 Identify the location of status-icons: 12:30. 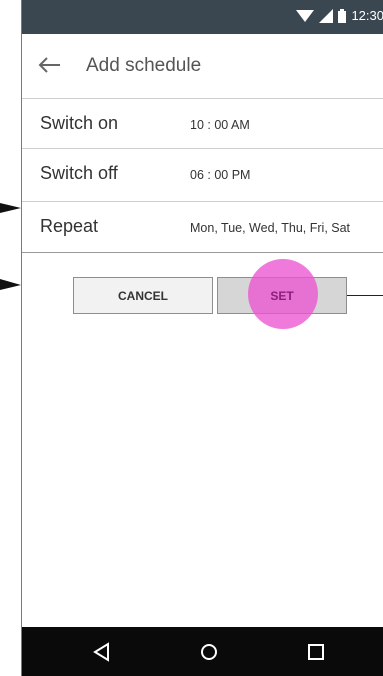
(339, 15).